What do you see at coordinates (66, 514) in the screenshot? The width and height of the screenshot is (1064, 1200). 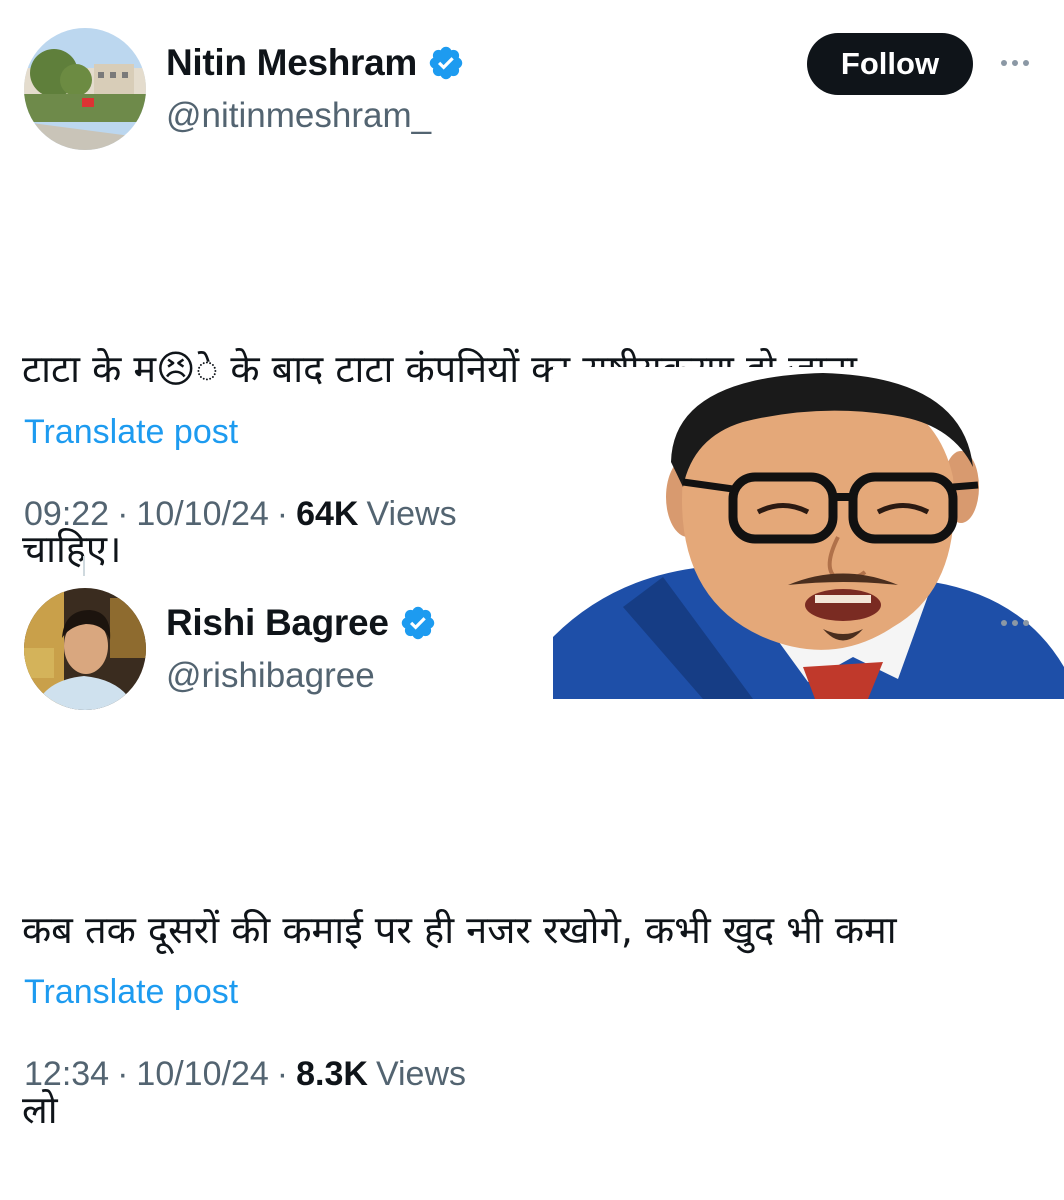 I see `post-time: 09:22` at bounding box center [66, 514].